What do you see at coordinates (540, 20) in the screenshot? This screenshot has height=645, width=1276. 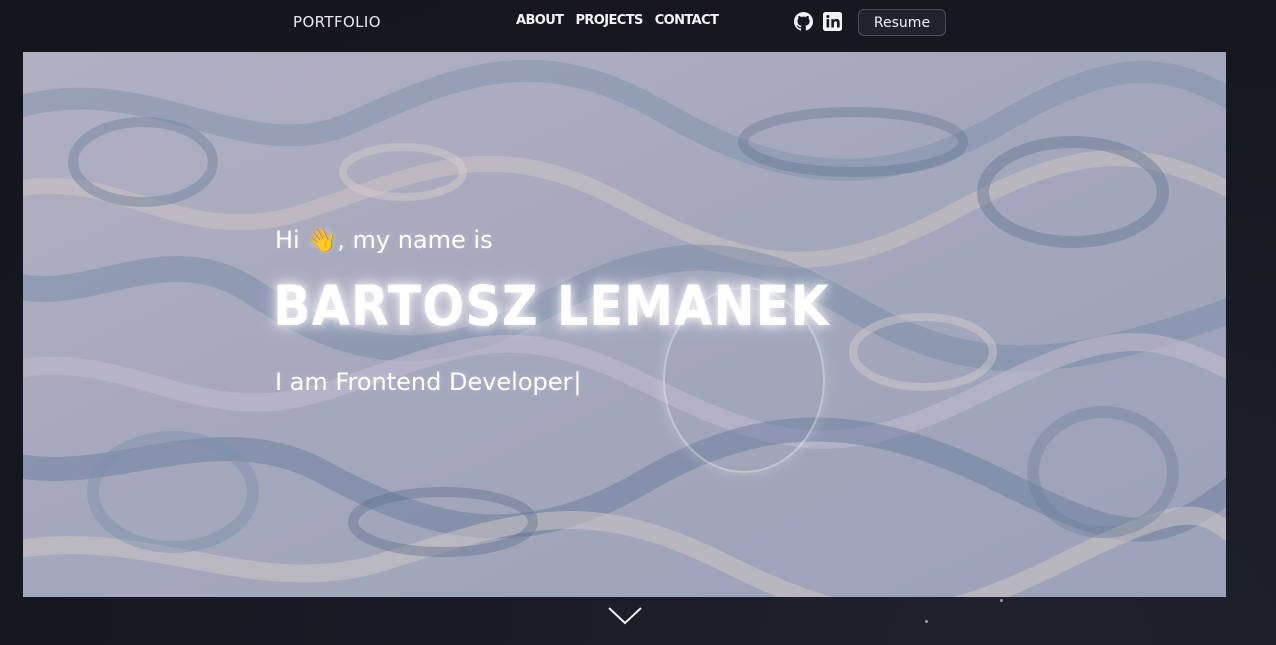 I see `nav-link-about: ABOUT` at bounding box center [540, 20].